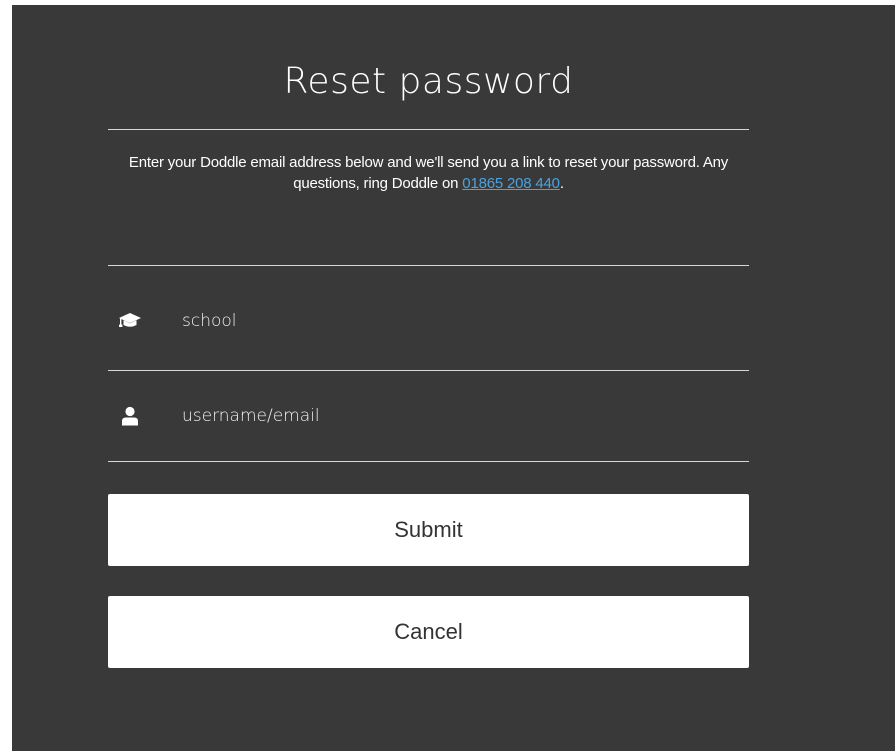 The image size is (895, 751). Describe the element at coordinates (428, 461) in the screenshot. I see `username-divider` at that location.